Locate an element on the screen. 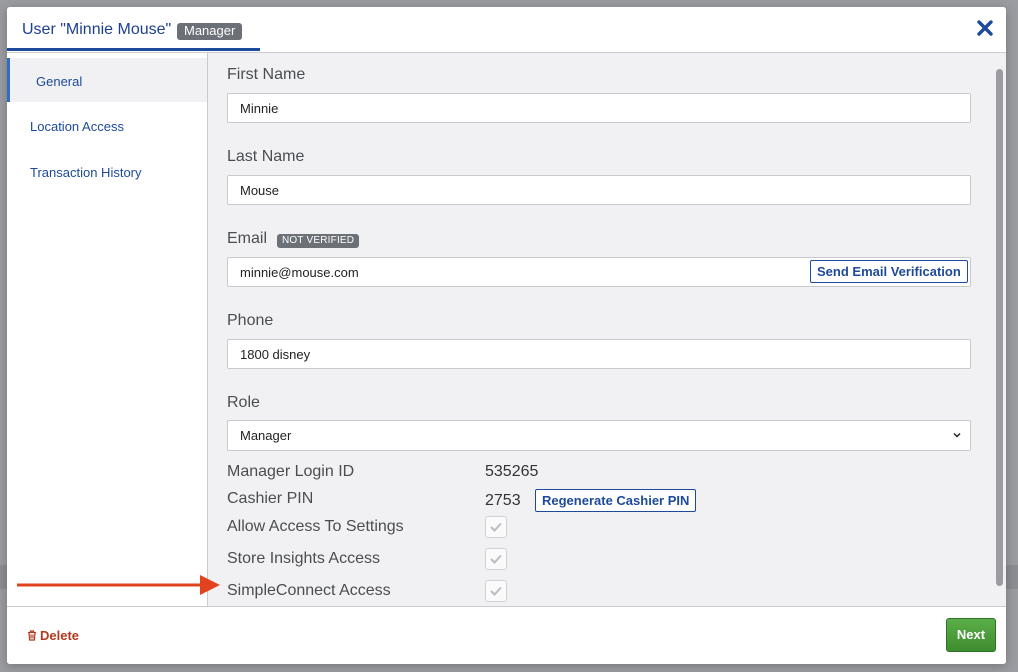  store-insights-access-label: Store Insights Access is located at coordinates (303, 558).